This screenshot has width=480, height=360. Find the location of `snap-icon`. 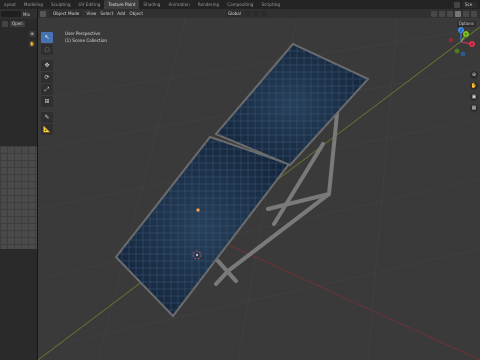

snap-icon is located at coordinates (255, 13).